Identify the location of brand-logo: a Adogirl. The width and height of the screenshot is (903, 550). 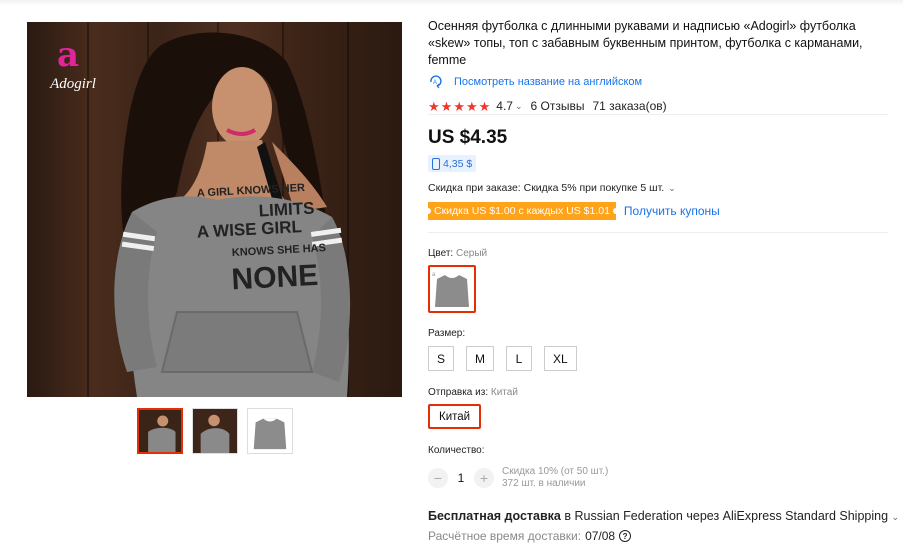
(73, 63).